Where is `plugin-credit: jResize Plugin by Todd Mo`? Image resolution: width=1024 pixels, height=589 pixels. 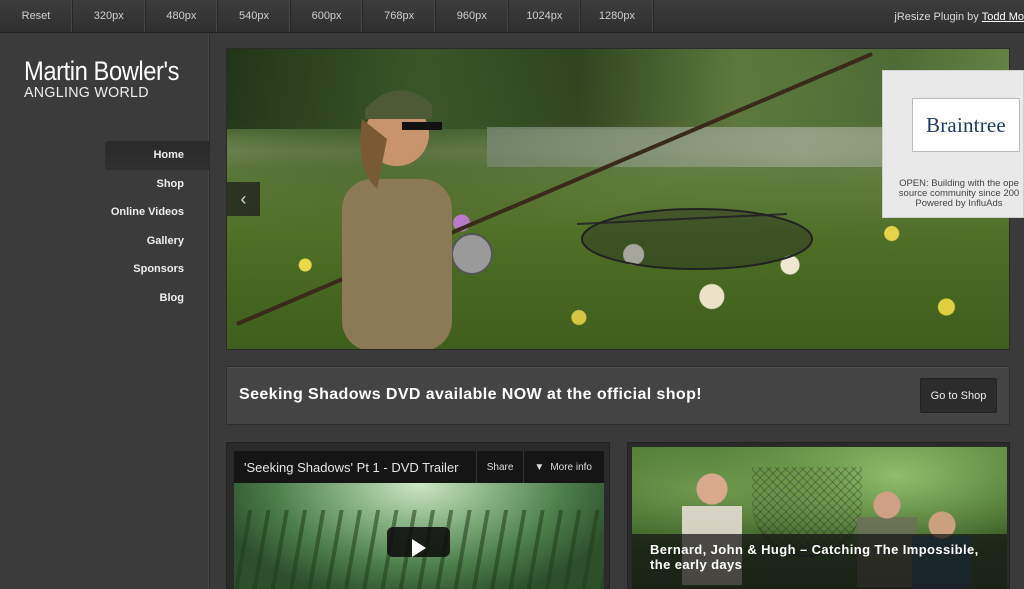 plugin-credit: jResize Plugin by Todd Mo is located at coordinates (959, 16).